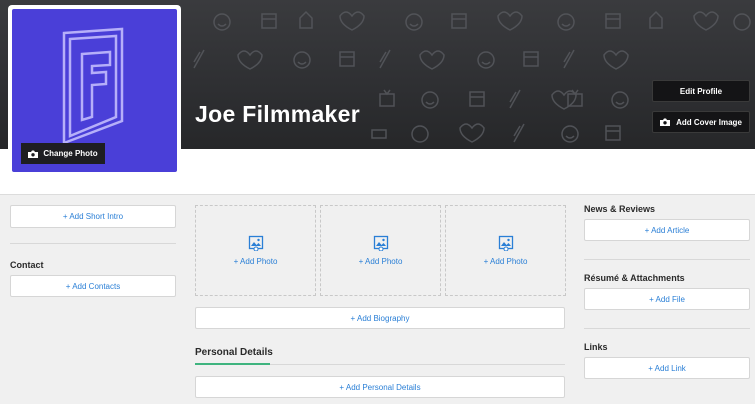 This screenshot has width=755, height=404. Describe the element at coordinates (596, 347) in the screenshot. I see `links-title: Links` at that location.